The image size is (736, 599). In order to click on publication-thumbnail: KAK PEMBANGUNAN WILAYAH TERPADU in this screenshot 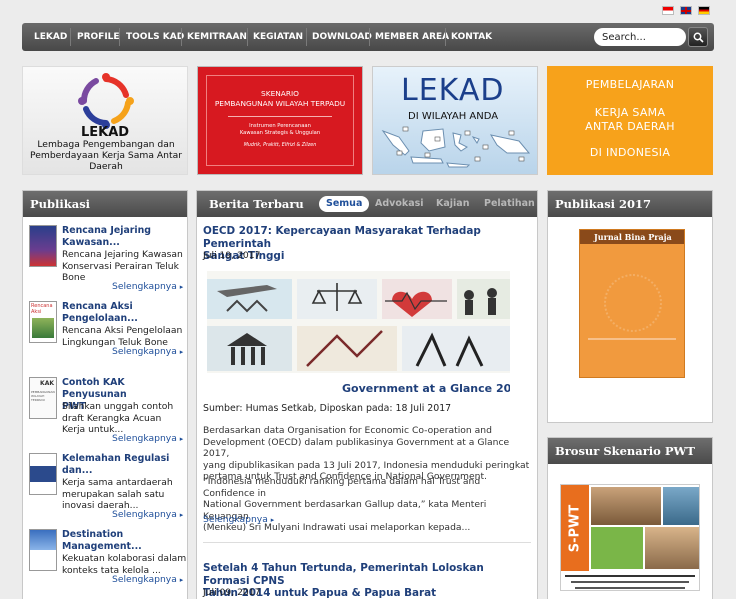, I will do `click(43, 398)`.